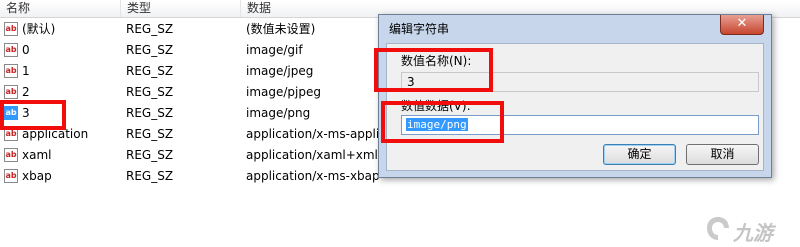  Describe the element at coordinates (39, 29) in the screenshot. I see `row-name: (默认)` at that location.